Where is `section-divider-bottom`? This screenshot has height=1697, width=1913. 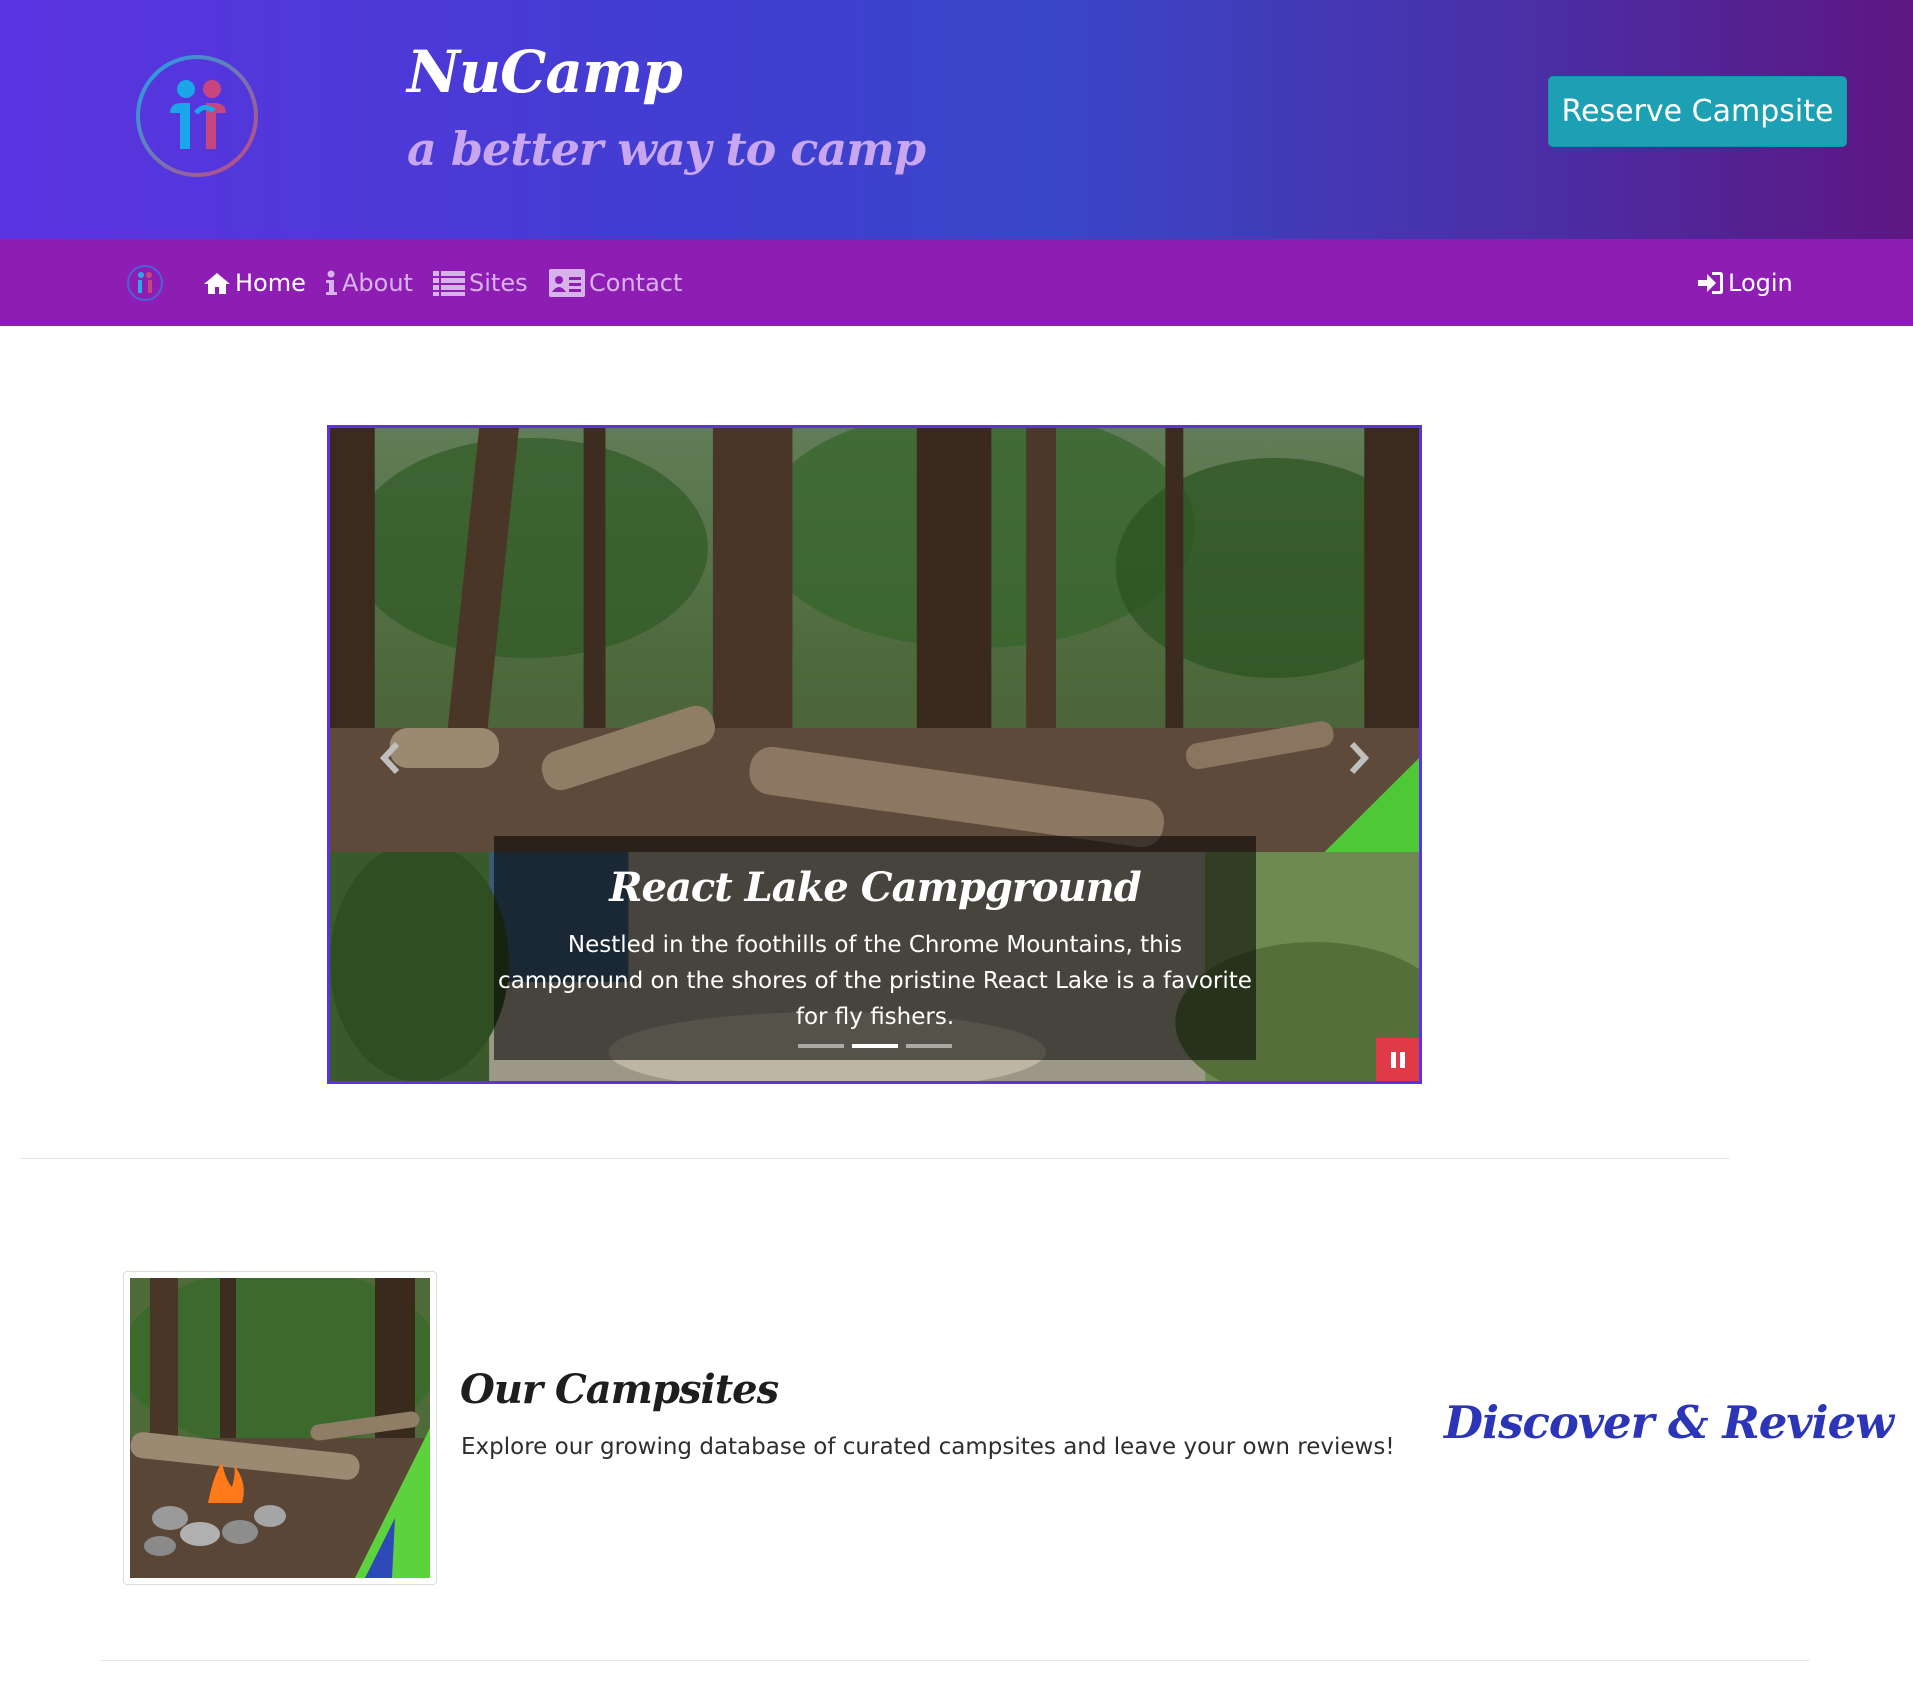 section-divider-bottom is located at coordinates (955, 1660).